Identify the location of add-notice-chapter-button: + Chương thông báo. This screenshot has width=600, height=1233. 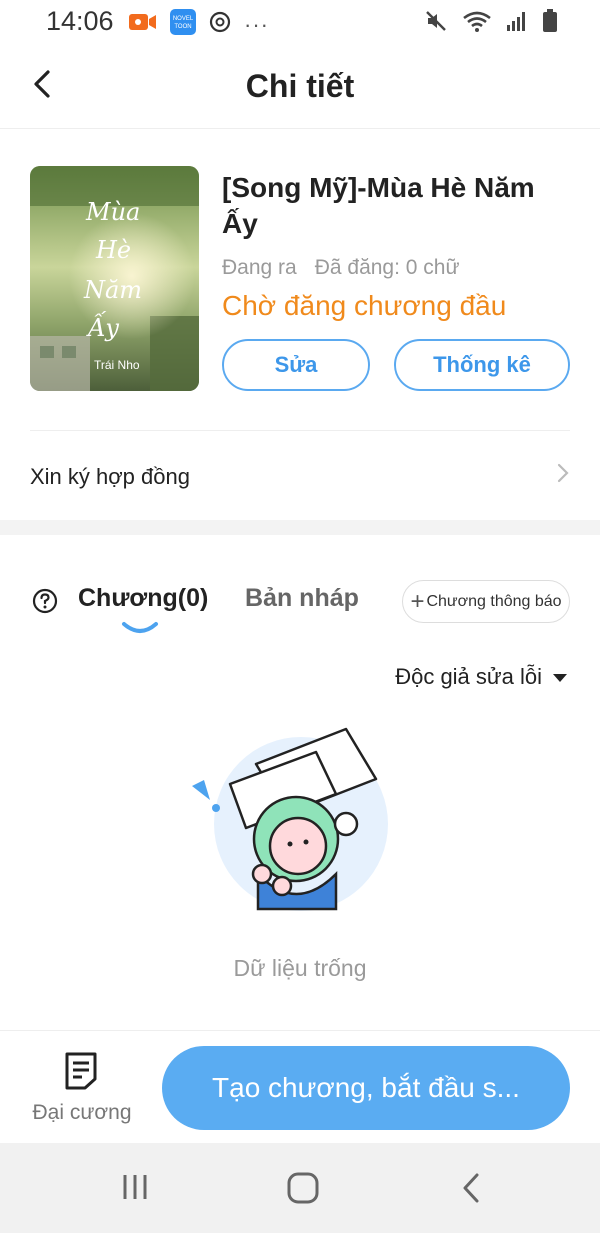
(486, 601).